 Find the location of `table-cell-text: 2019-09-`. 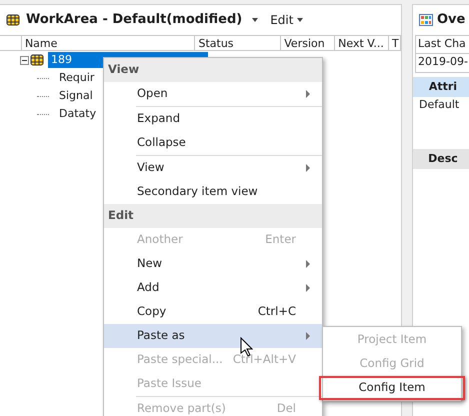

table-cell-text: 2019-09- is located at coordinates (443, 62).